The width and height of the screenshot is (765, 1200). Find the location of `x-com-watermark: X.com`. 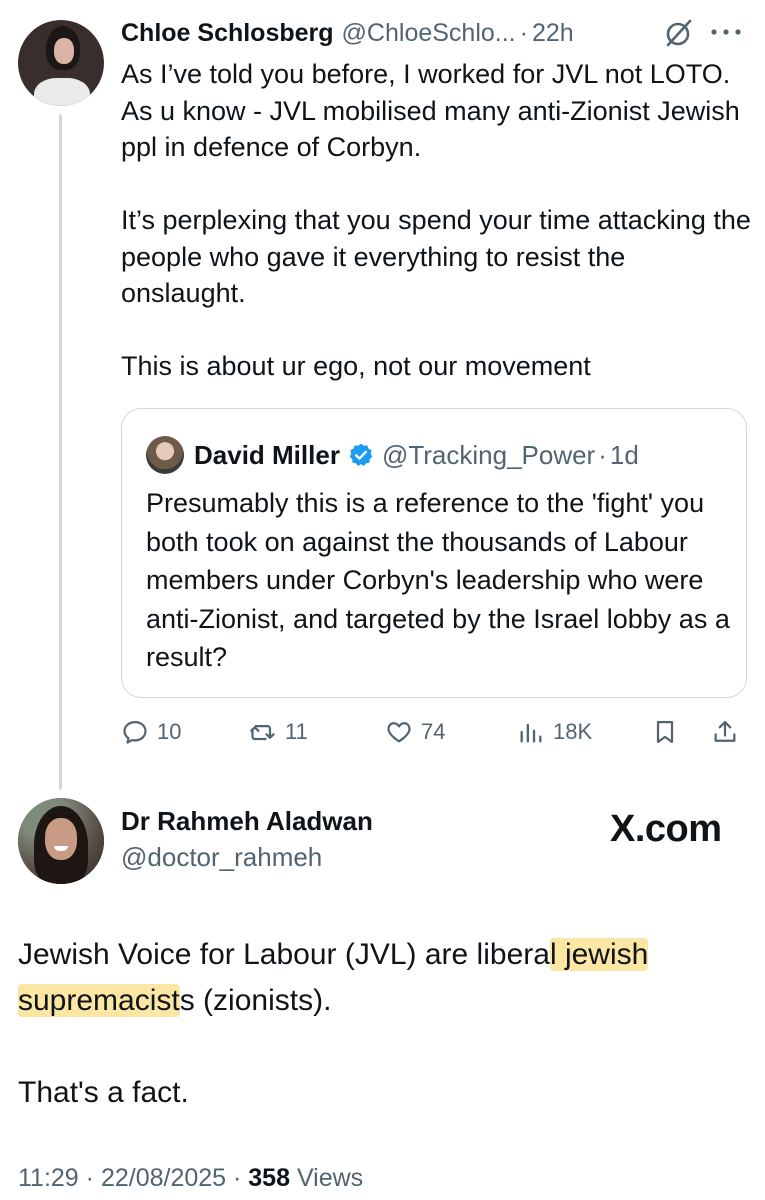

x-com-watermark: X.com is located at coordinates (666, 829).